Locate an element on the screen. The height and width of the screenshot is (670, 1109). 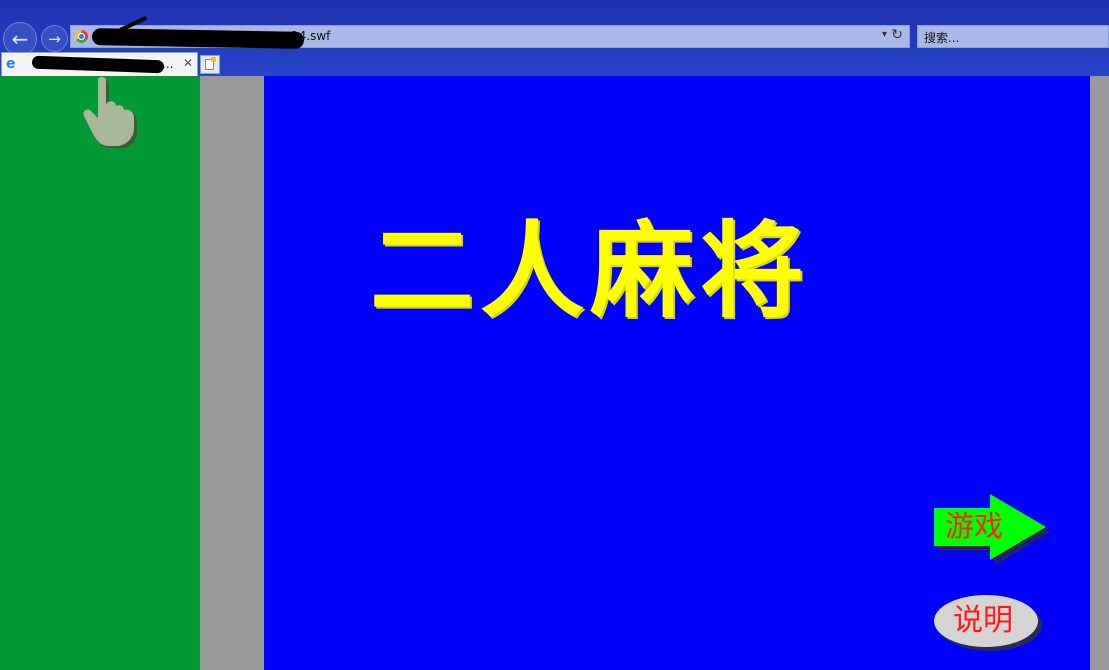
back-button: ← is located at coordinates (20, 39).